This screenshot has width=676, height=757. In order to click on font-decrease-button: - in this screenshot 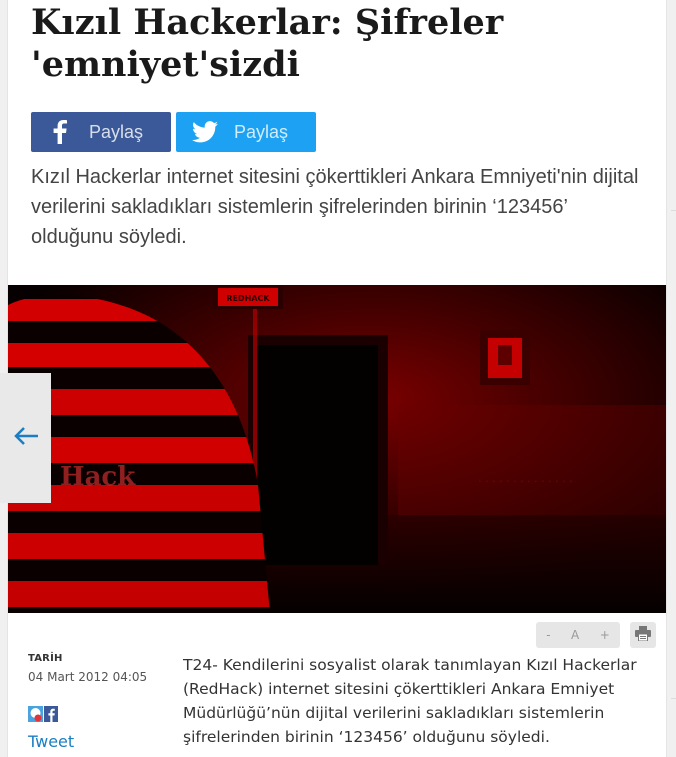, I will do `click(548, 635)`.